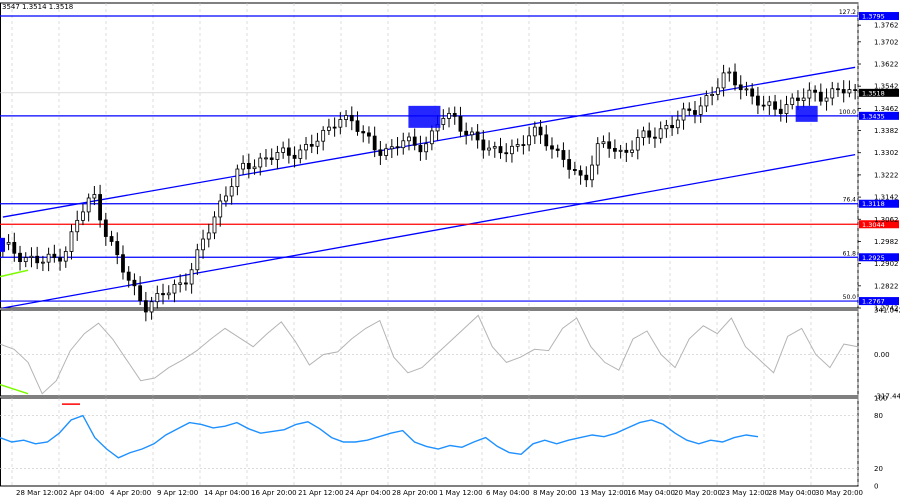 The width and height of the screenshot is (900, 500). What do you see at coordinates (792, 493) in the screenshot?
I see `x-tick-label: 28 May 04:00` at bounding box center [792, 493].